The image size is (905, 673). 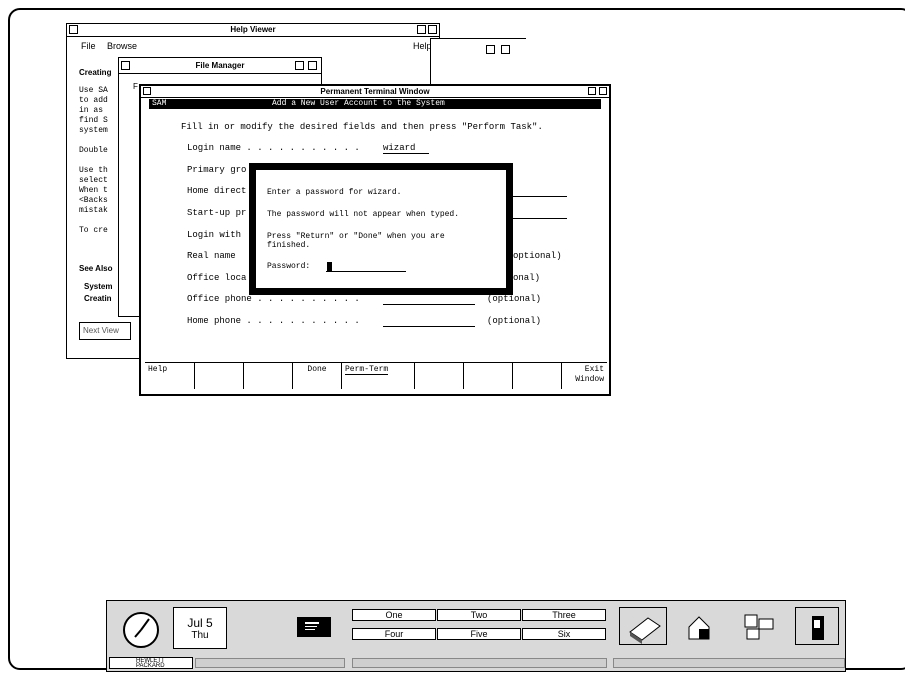 I want to click on fkey-perm-term: Perm-Term, so click(x=378, y=376).